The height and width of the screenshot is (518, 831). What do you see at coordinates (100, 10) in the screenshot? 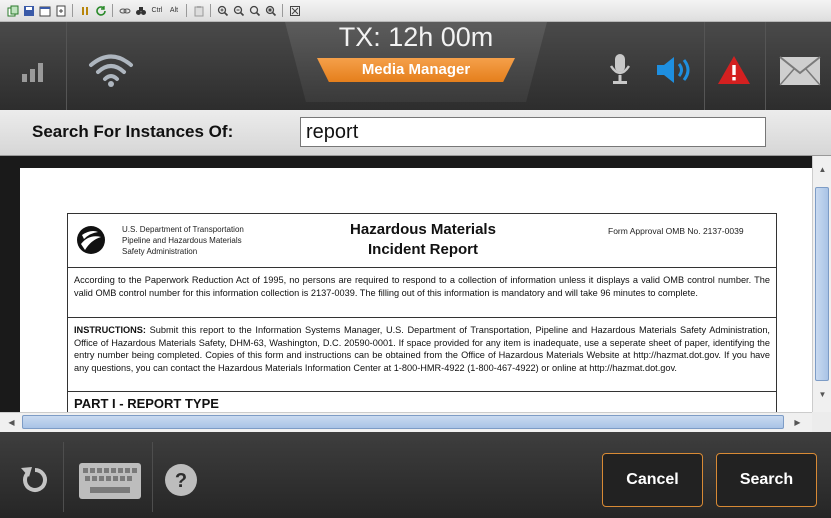
I see `refresh-icon` at bounding box center [100, 10].